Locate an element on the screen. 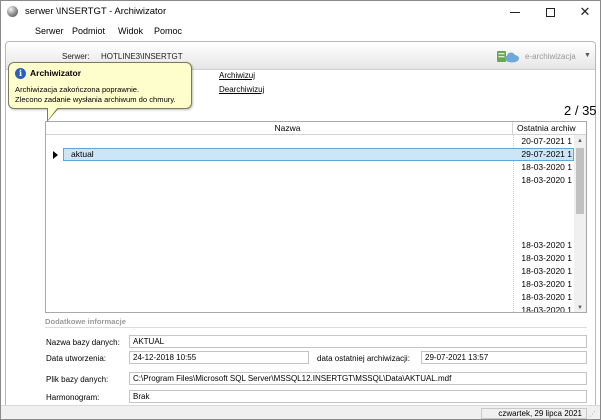  scroll-up-icon: ▲ is located at coordinates (580, 141).